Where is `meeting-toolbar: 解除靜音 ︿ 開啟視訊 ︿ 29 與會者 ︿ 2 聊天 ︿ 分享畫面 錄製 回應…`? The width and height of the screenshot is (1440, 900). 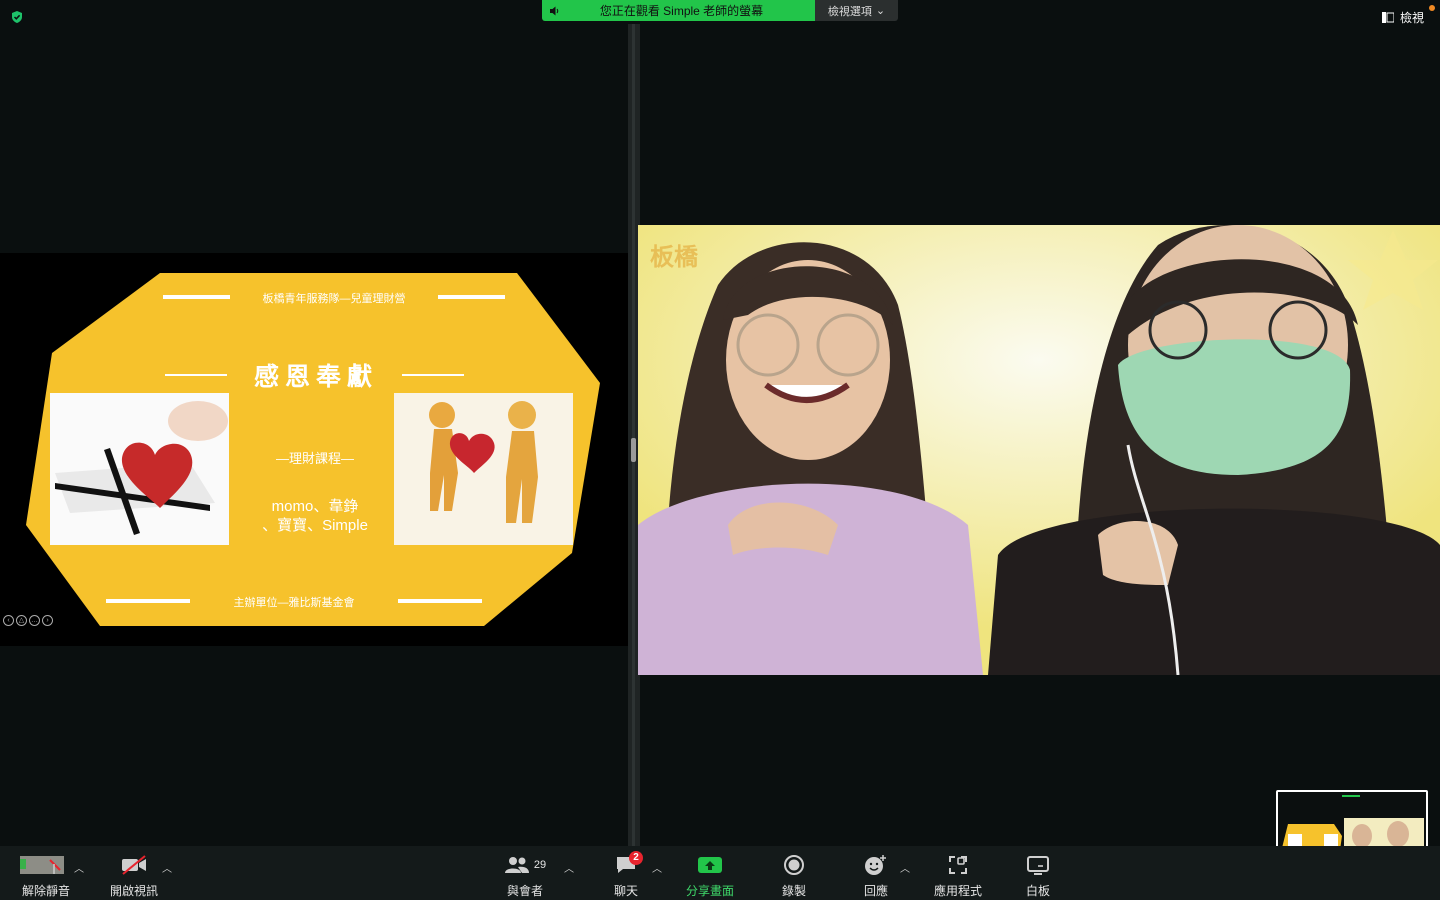 meeting-toolbar: 解除靜音 ︿ 開啟視訊 ︿ 29 與會者 ︿ 2 聊天 ︿ 分享畫面 錄製 回應… is located at coordinates (720, 873).